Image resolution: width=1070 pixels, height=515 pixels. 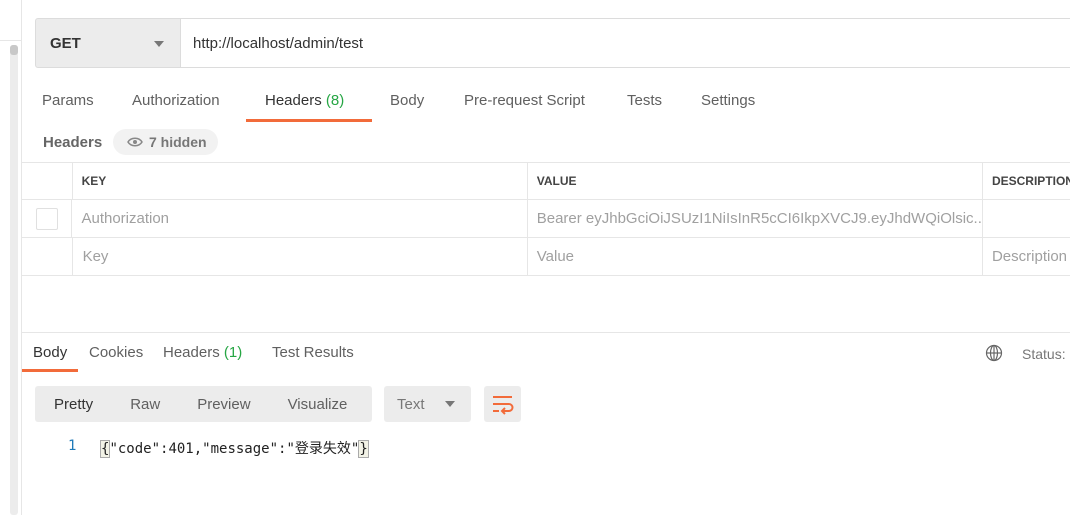 What do you see at coordinates (1044, 354) in the screenshot?
I see `status-label: Status:` at bounding box center [1044, 354].